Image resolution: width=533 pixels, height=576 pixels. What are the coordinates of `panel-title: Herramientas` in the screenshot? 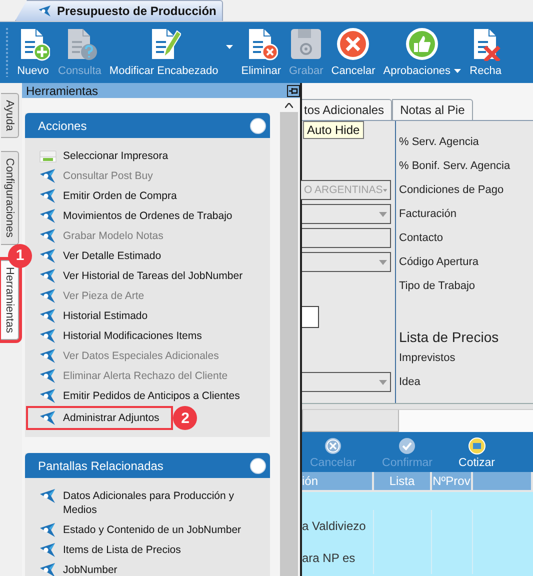 It's located at (62, 91).